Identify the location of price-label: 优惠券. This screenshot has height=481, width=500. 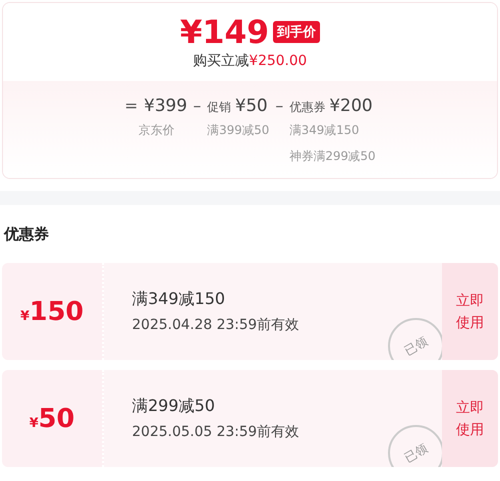
(307, 107).